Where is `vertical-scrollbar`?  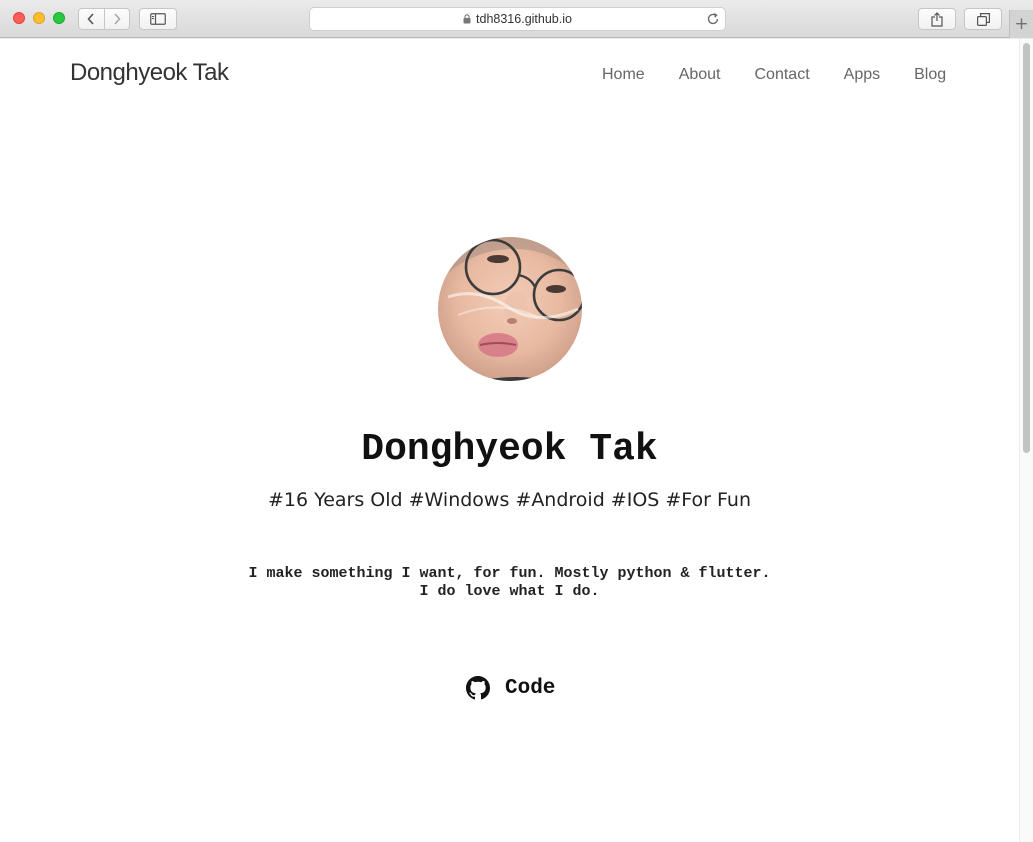 vertical-scrollbar is located at coordinates (1026, 440).